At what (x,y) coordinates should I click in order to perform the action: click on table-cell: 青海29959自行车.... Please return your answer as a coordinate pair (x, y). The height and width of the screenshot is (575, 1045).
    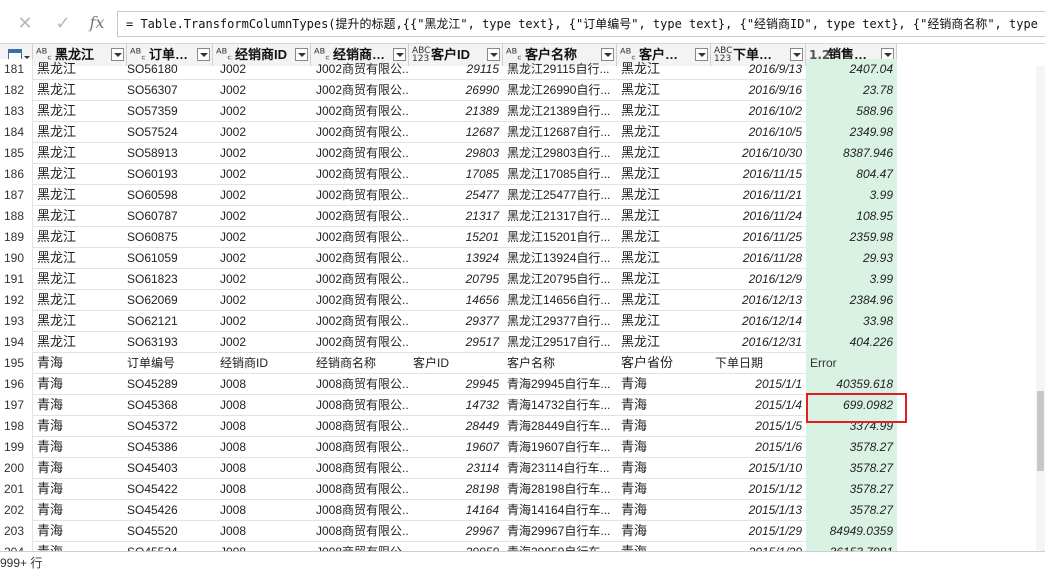
    Looking at the image, I should click on (560, 546).